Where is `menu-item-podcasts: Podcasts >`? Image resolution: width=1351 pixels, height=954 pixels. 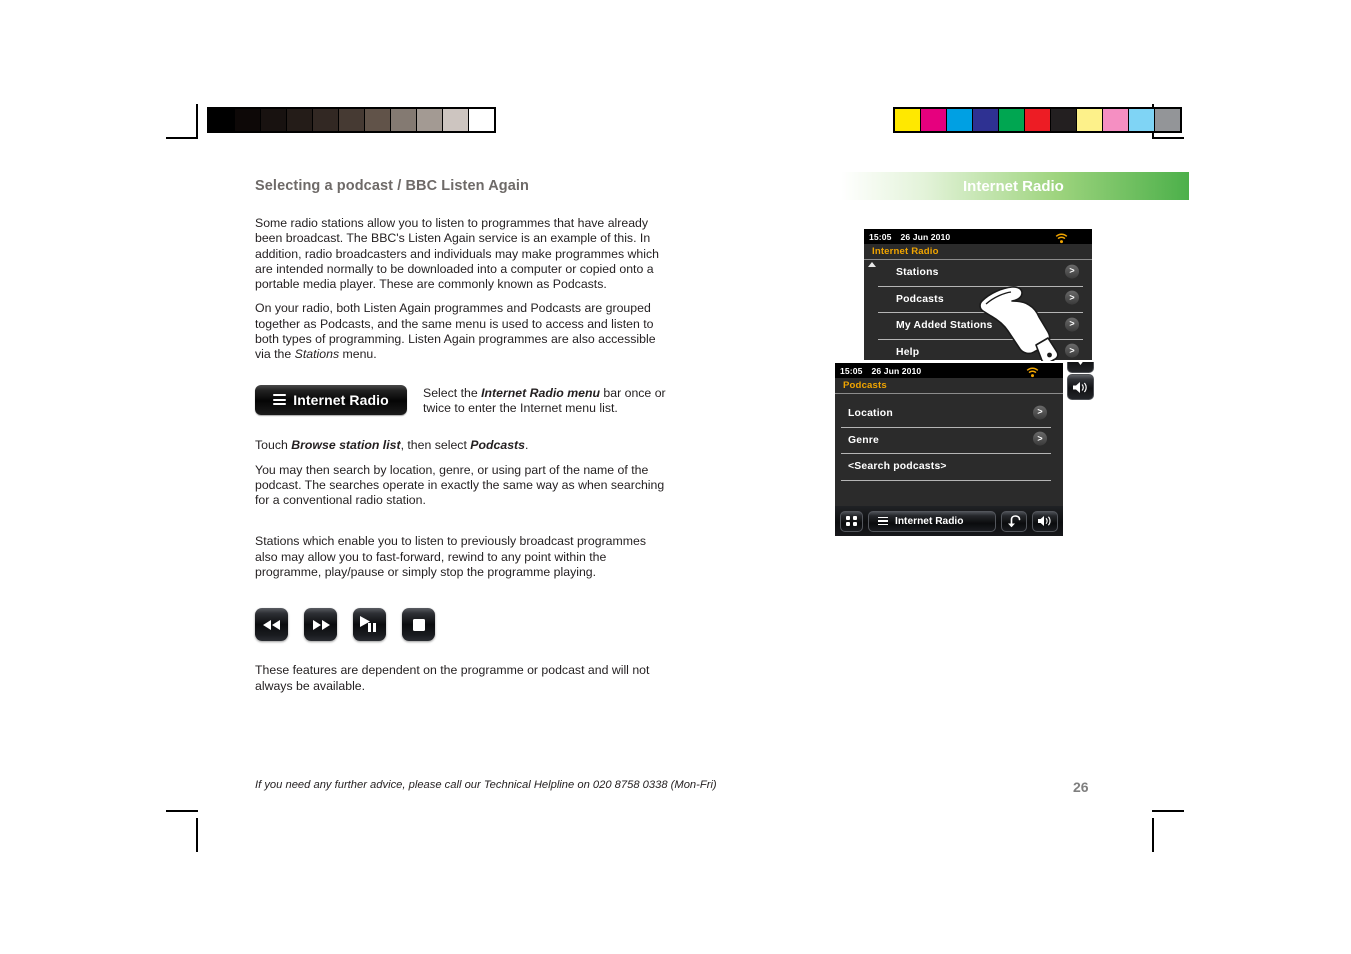 menu-item-podcasts: Podcasts > is located at coordinates (980, 300).